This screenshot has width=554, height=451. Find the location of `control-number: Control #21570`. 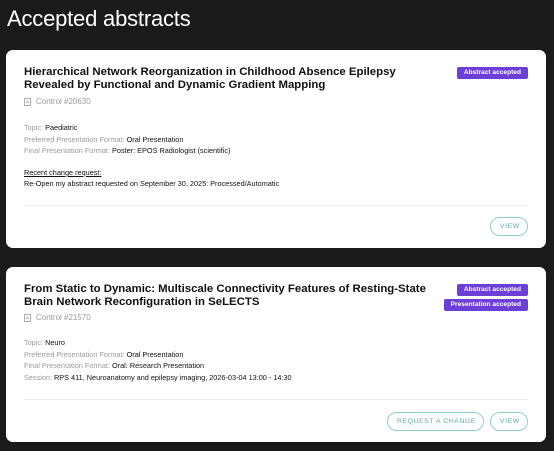

control-number: Control #21570 is located at coordinates (57, 317).